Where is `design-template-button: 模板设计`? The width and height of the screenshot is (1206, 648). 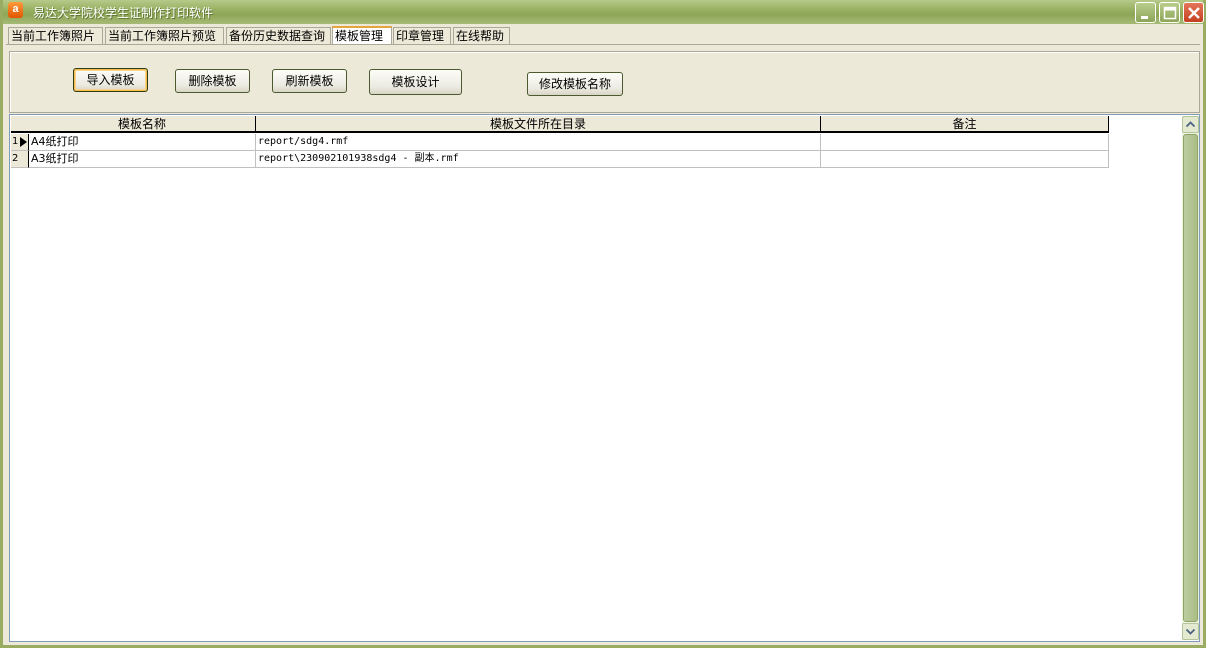 design-template-button: 模板设计 is located at coordinates (415, 82).